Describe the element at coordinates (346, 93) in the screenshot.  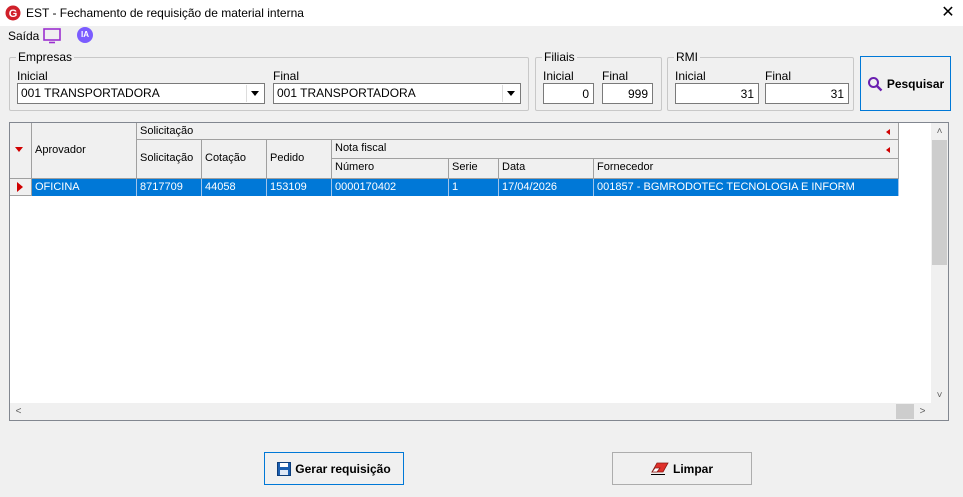
I see `empresas-final-value: 001 TRANSPORTADORA` at that location.